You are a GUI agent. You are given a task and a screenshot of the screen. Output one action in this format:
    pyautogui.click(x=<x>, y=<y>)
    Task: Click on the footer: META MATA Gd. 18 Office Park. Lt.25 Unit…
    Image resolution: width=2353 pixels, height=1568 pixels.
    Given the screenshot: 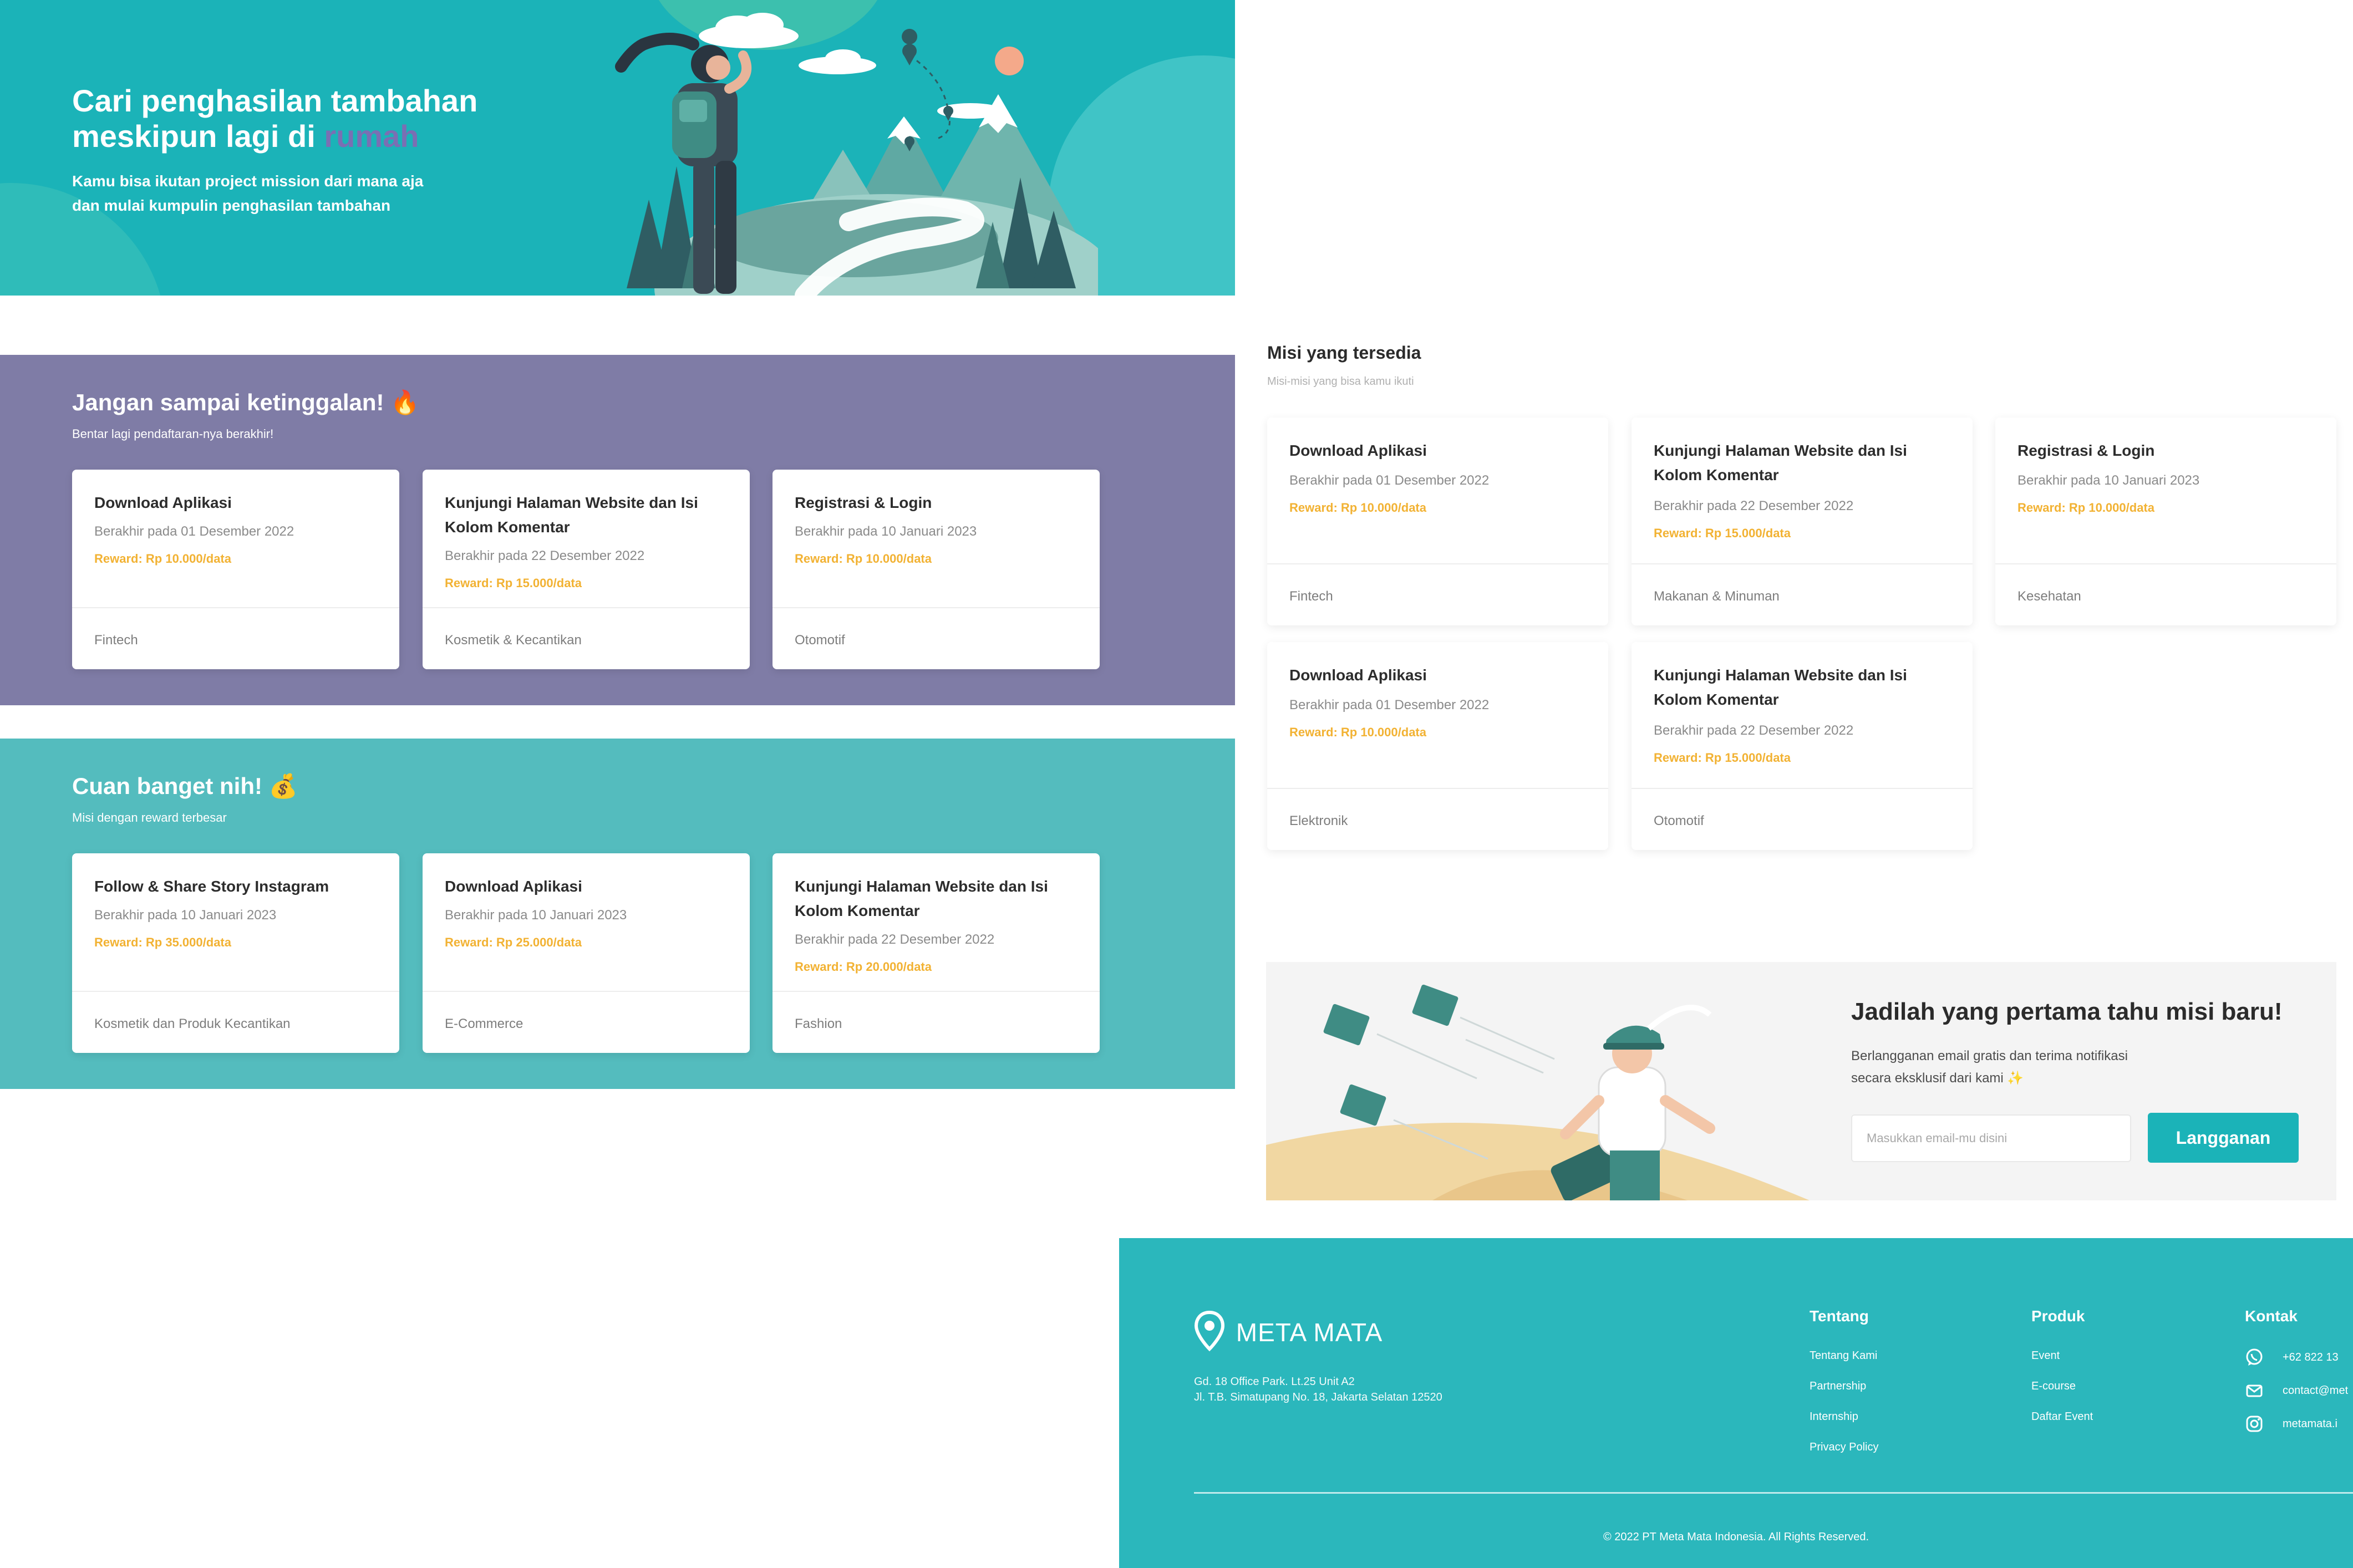 What is the action you would take?
    pyautogui.click(x=1736, y=1403)
    